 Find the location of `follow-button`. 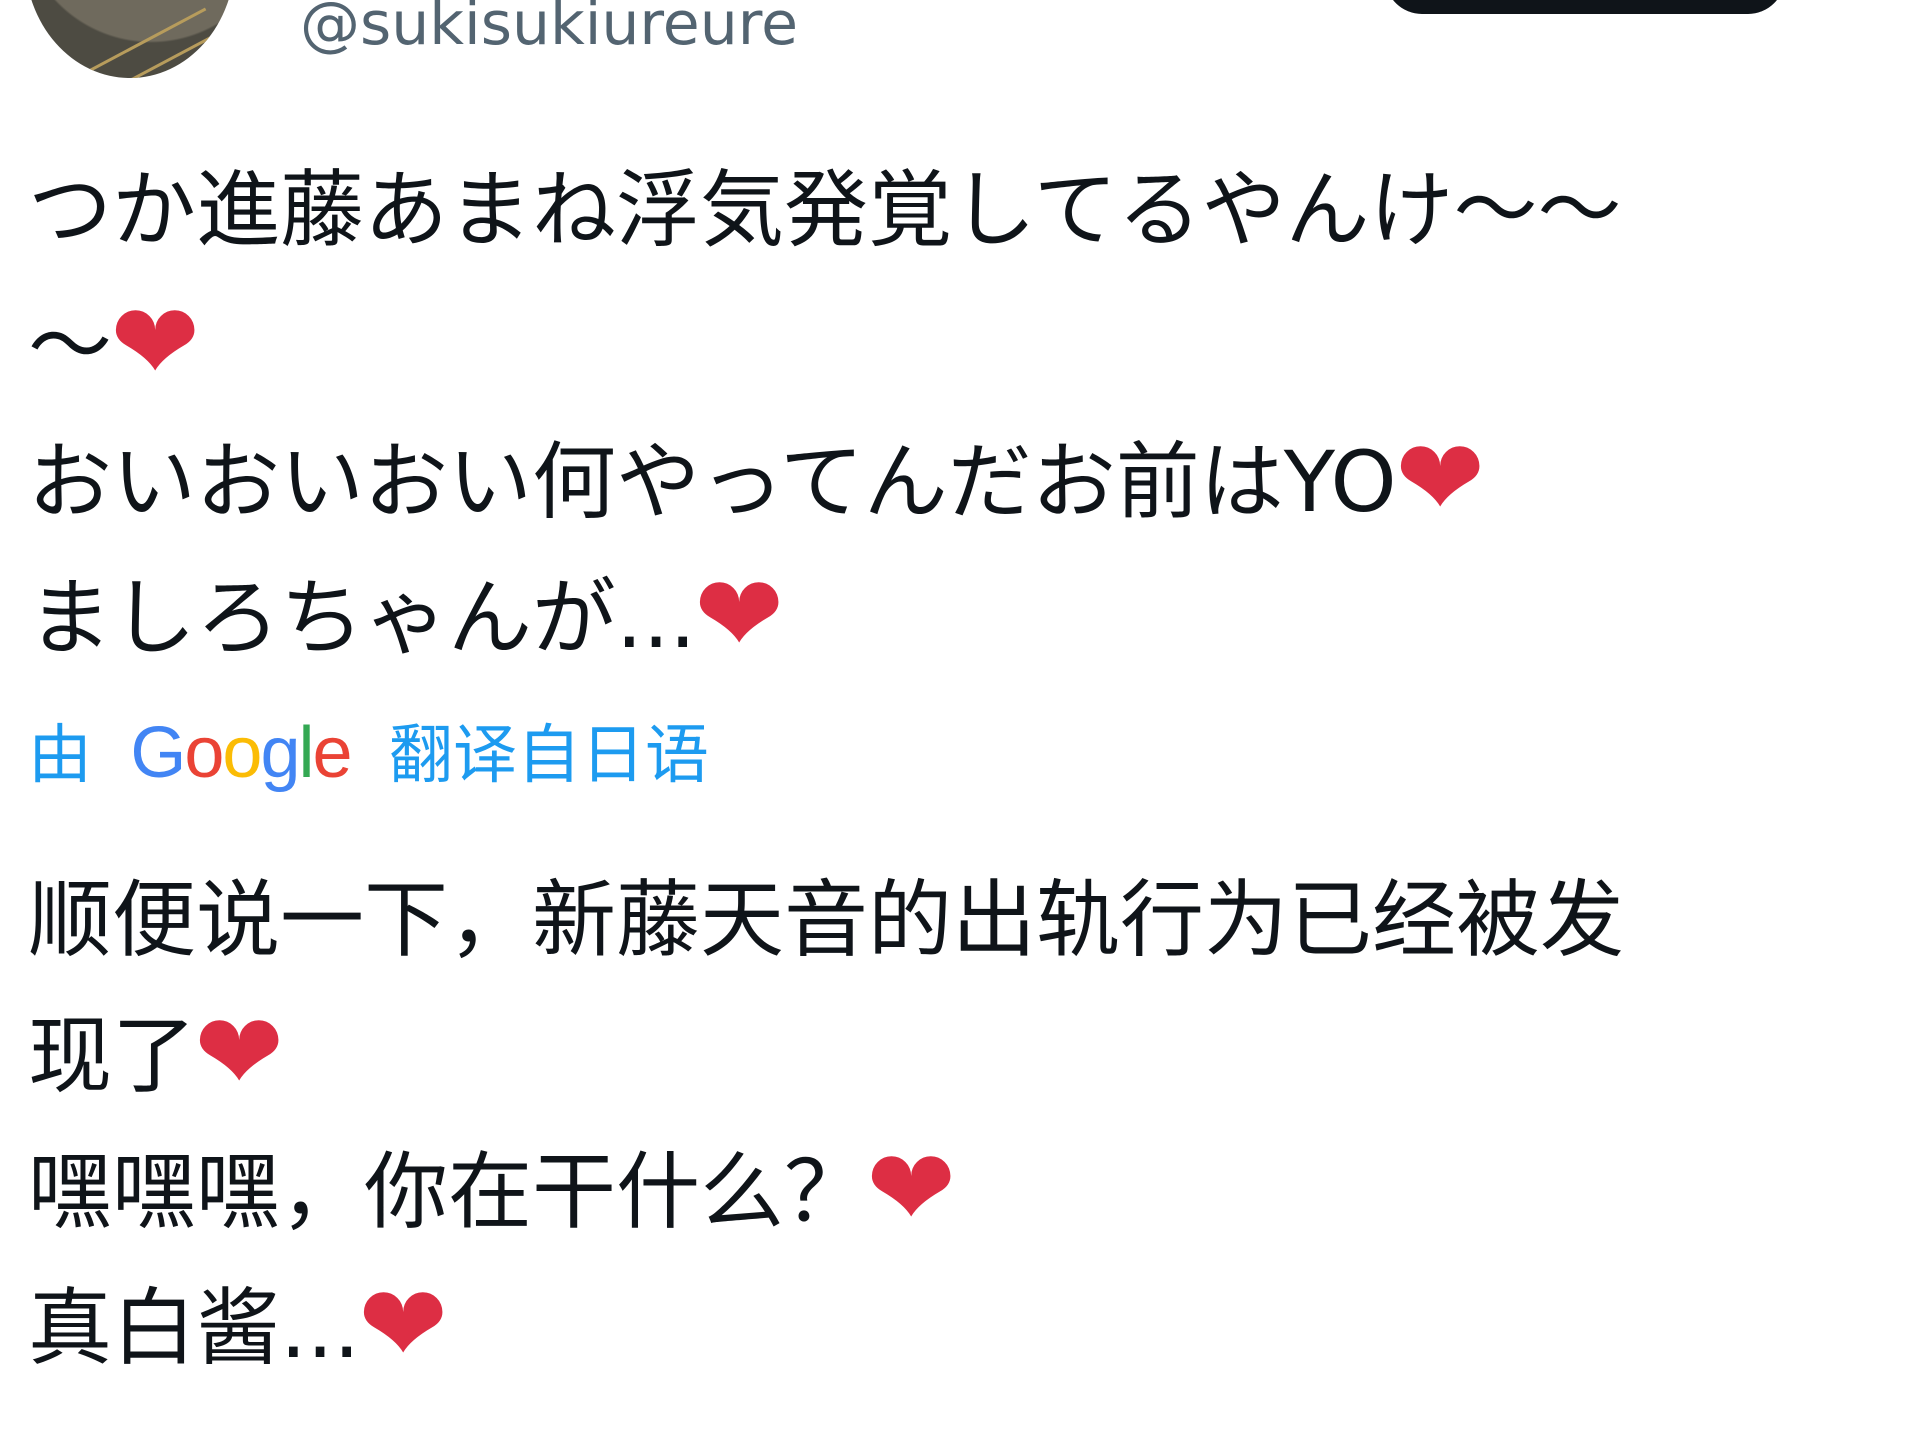

follow-button is located at coordinates (1585, 7).